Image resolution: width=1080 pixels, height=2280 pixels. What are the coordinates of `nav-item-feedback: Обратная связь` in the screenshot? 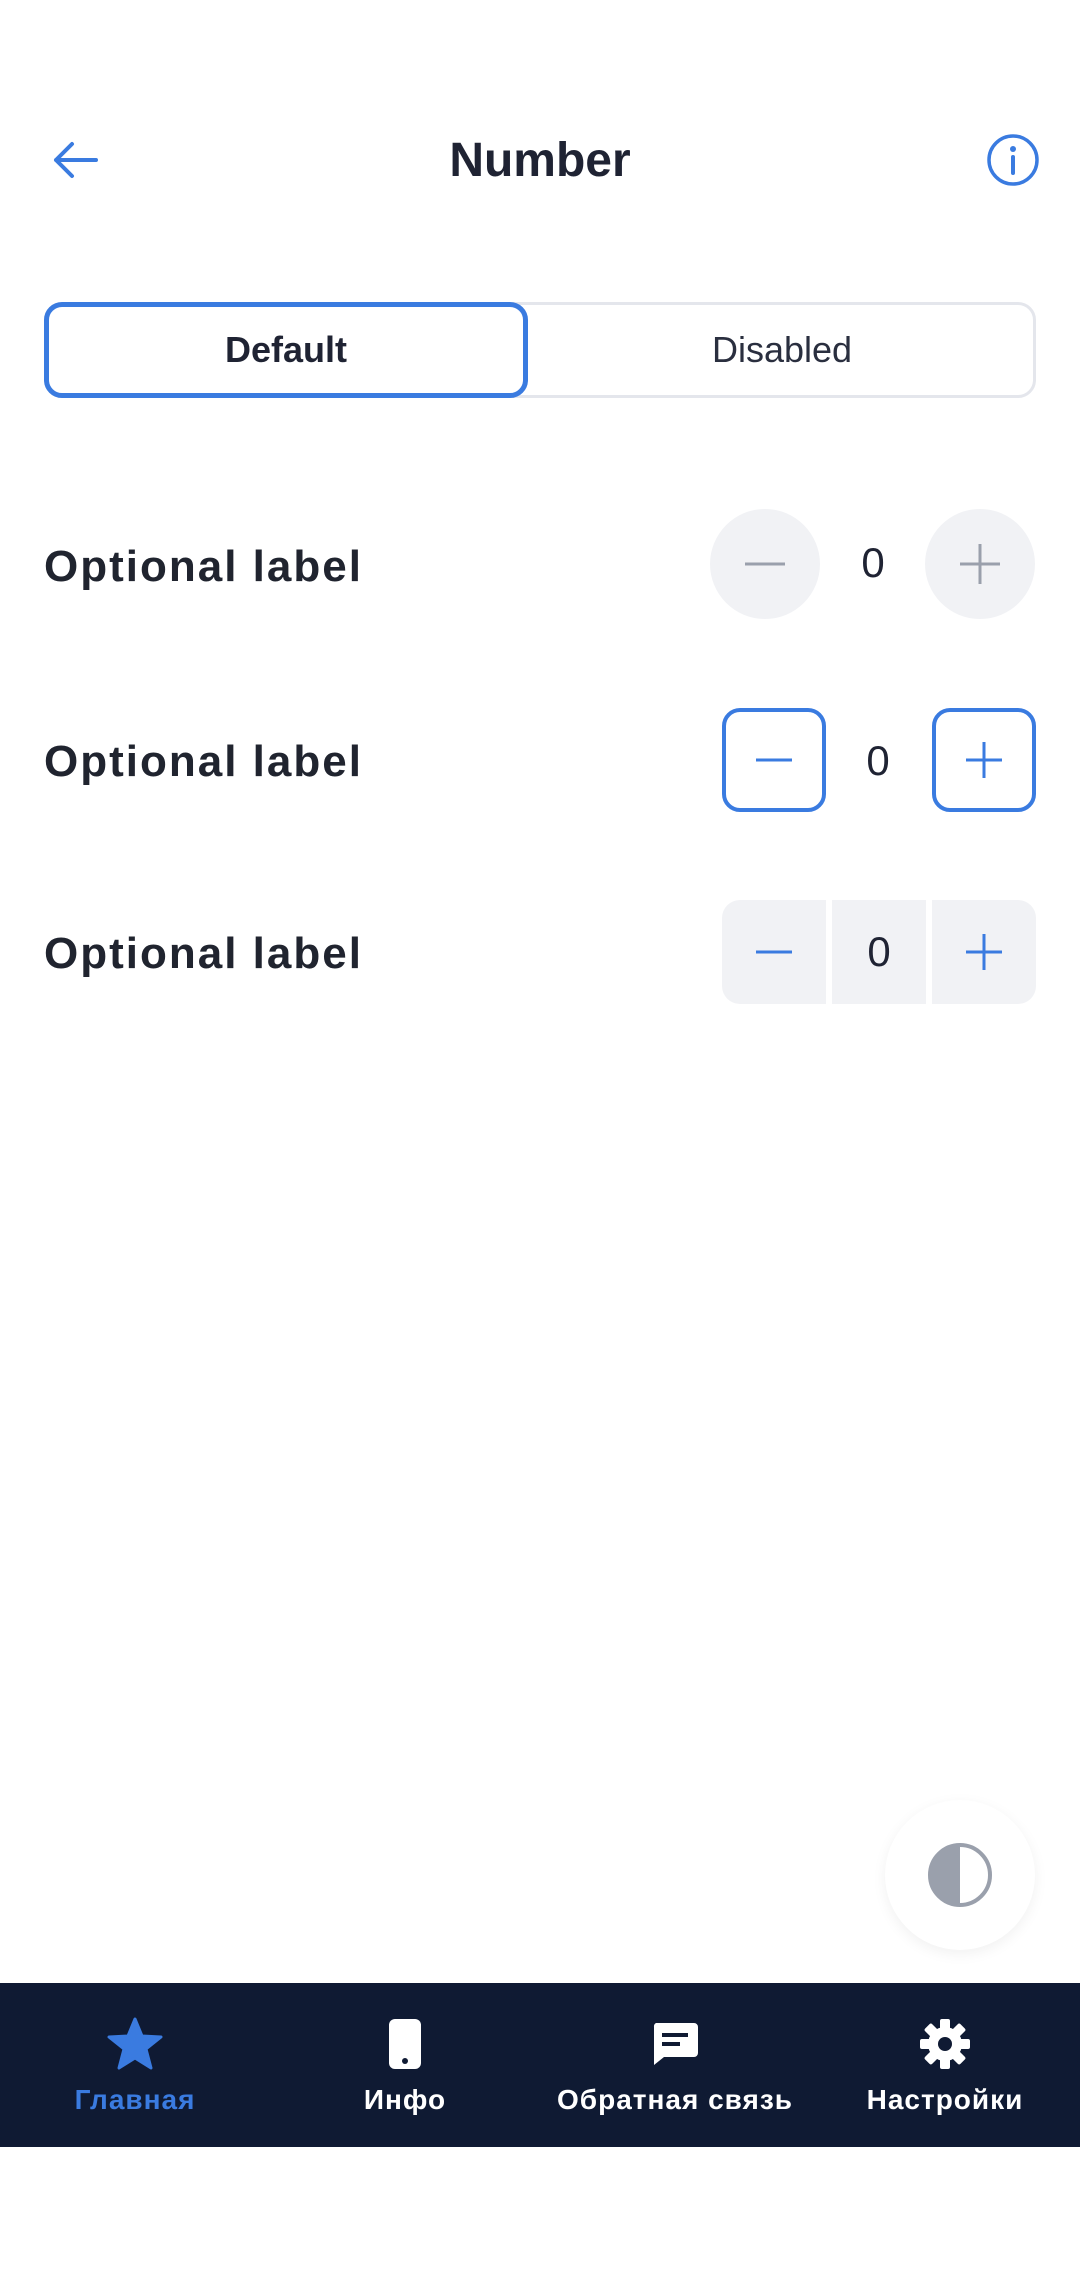 It's located at (675, 2065).